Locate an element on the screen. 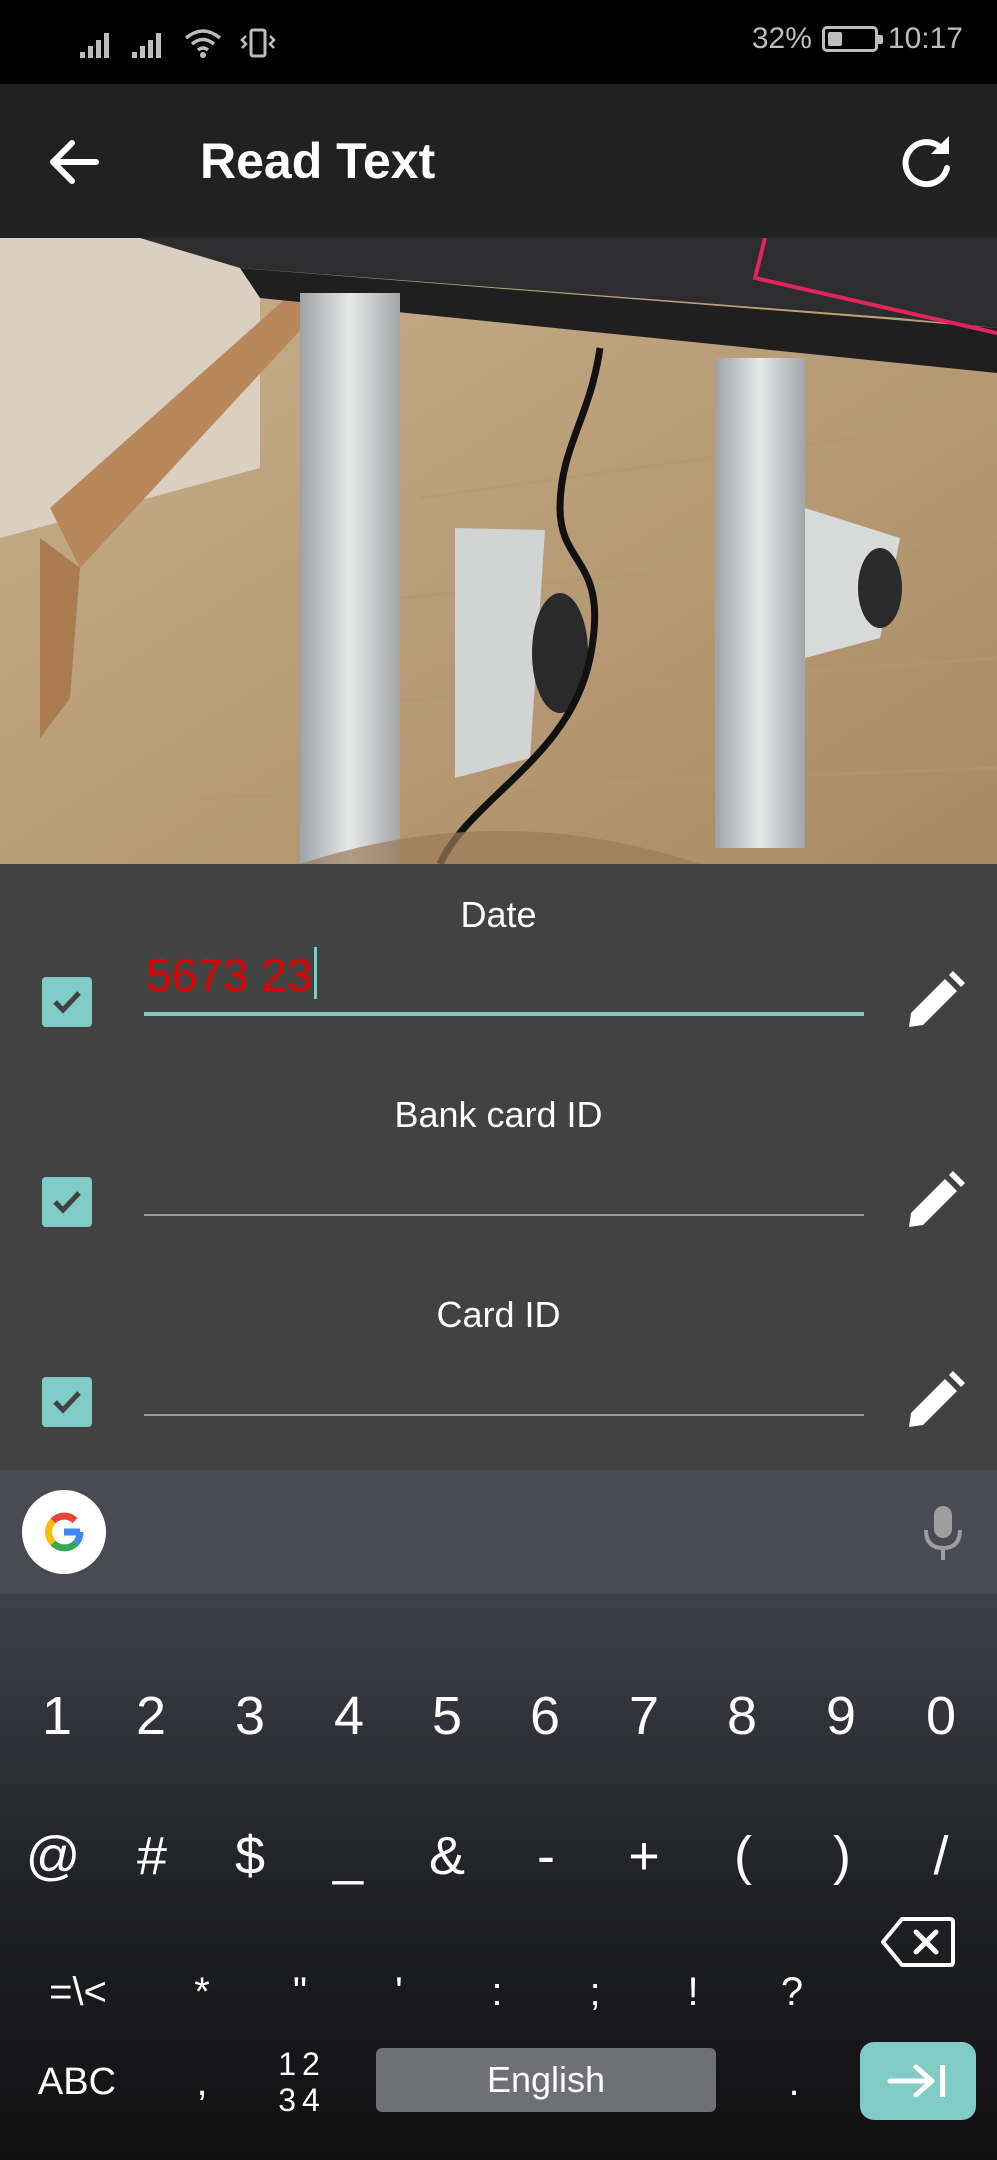 This screenshot has height=2160, width=997. key-row3-7: ? is located at coordinates (792, 1992).